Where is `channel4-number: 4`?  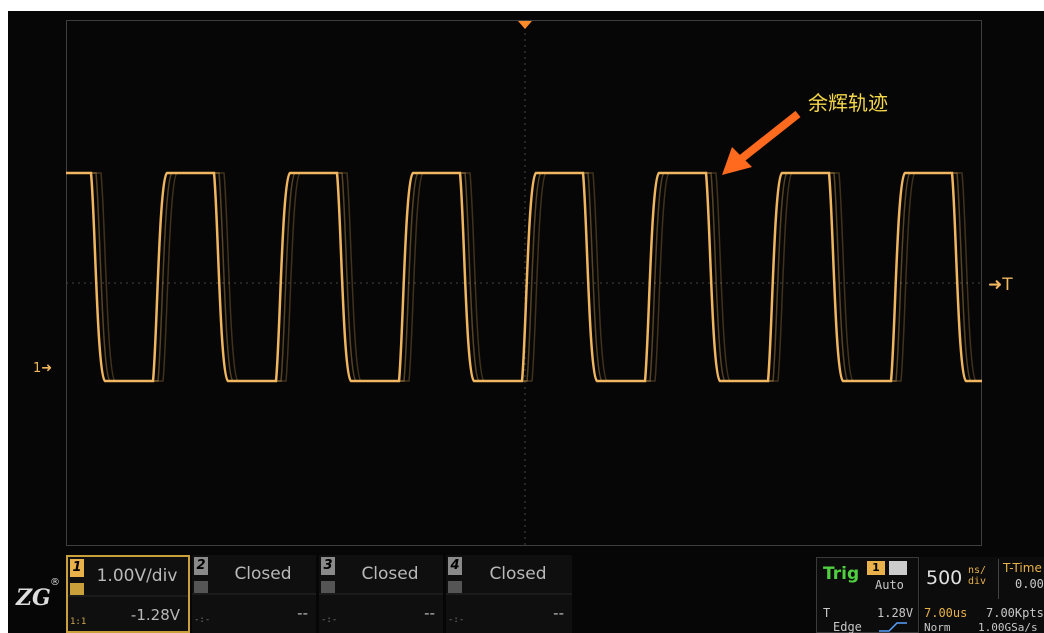
channel4-number: 4 is located at coordinates (455, 566).